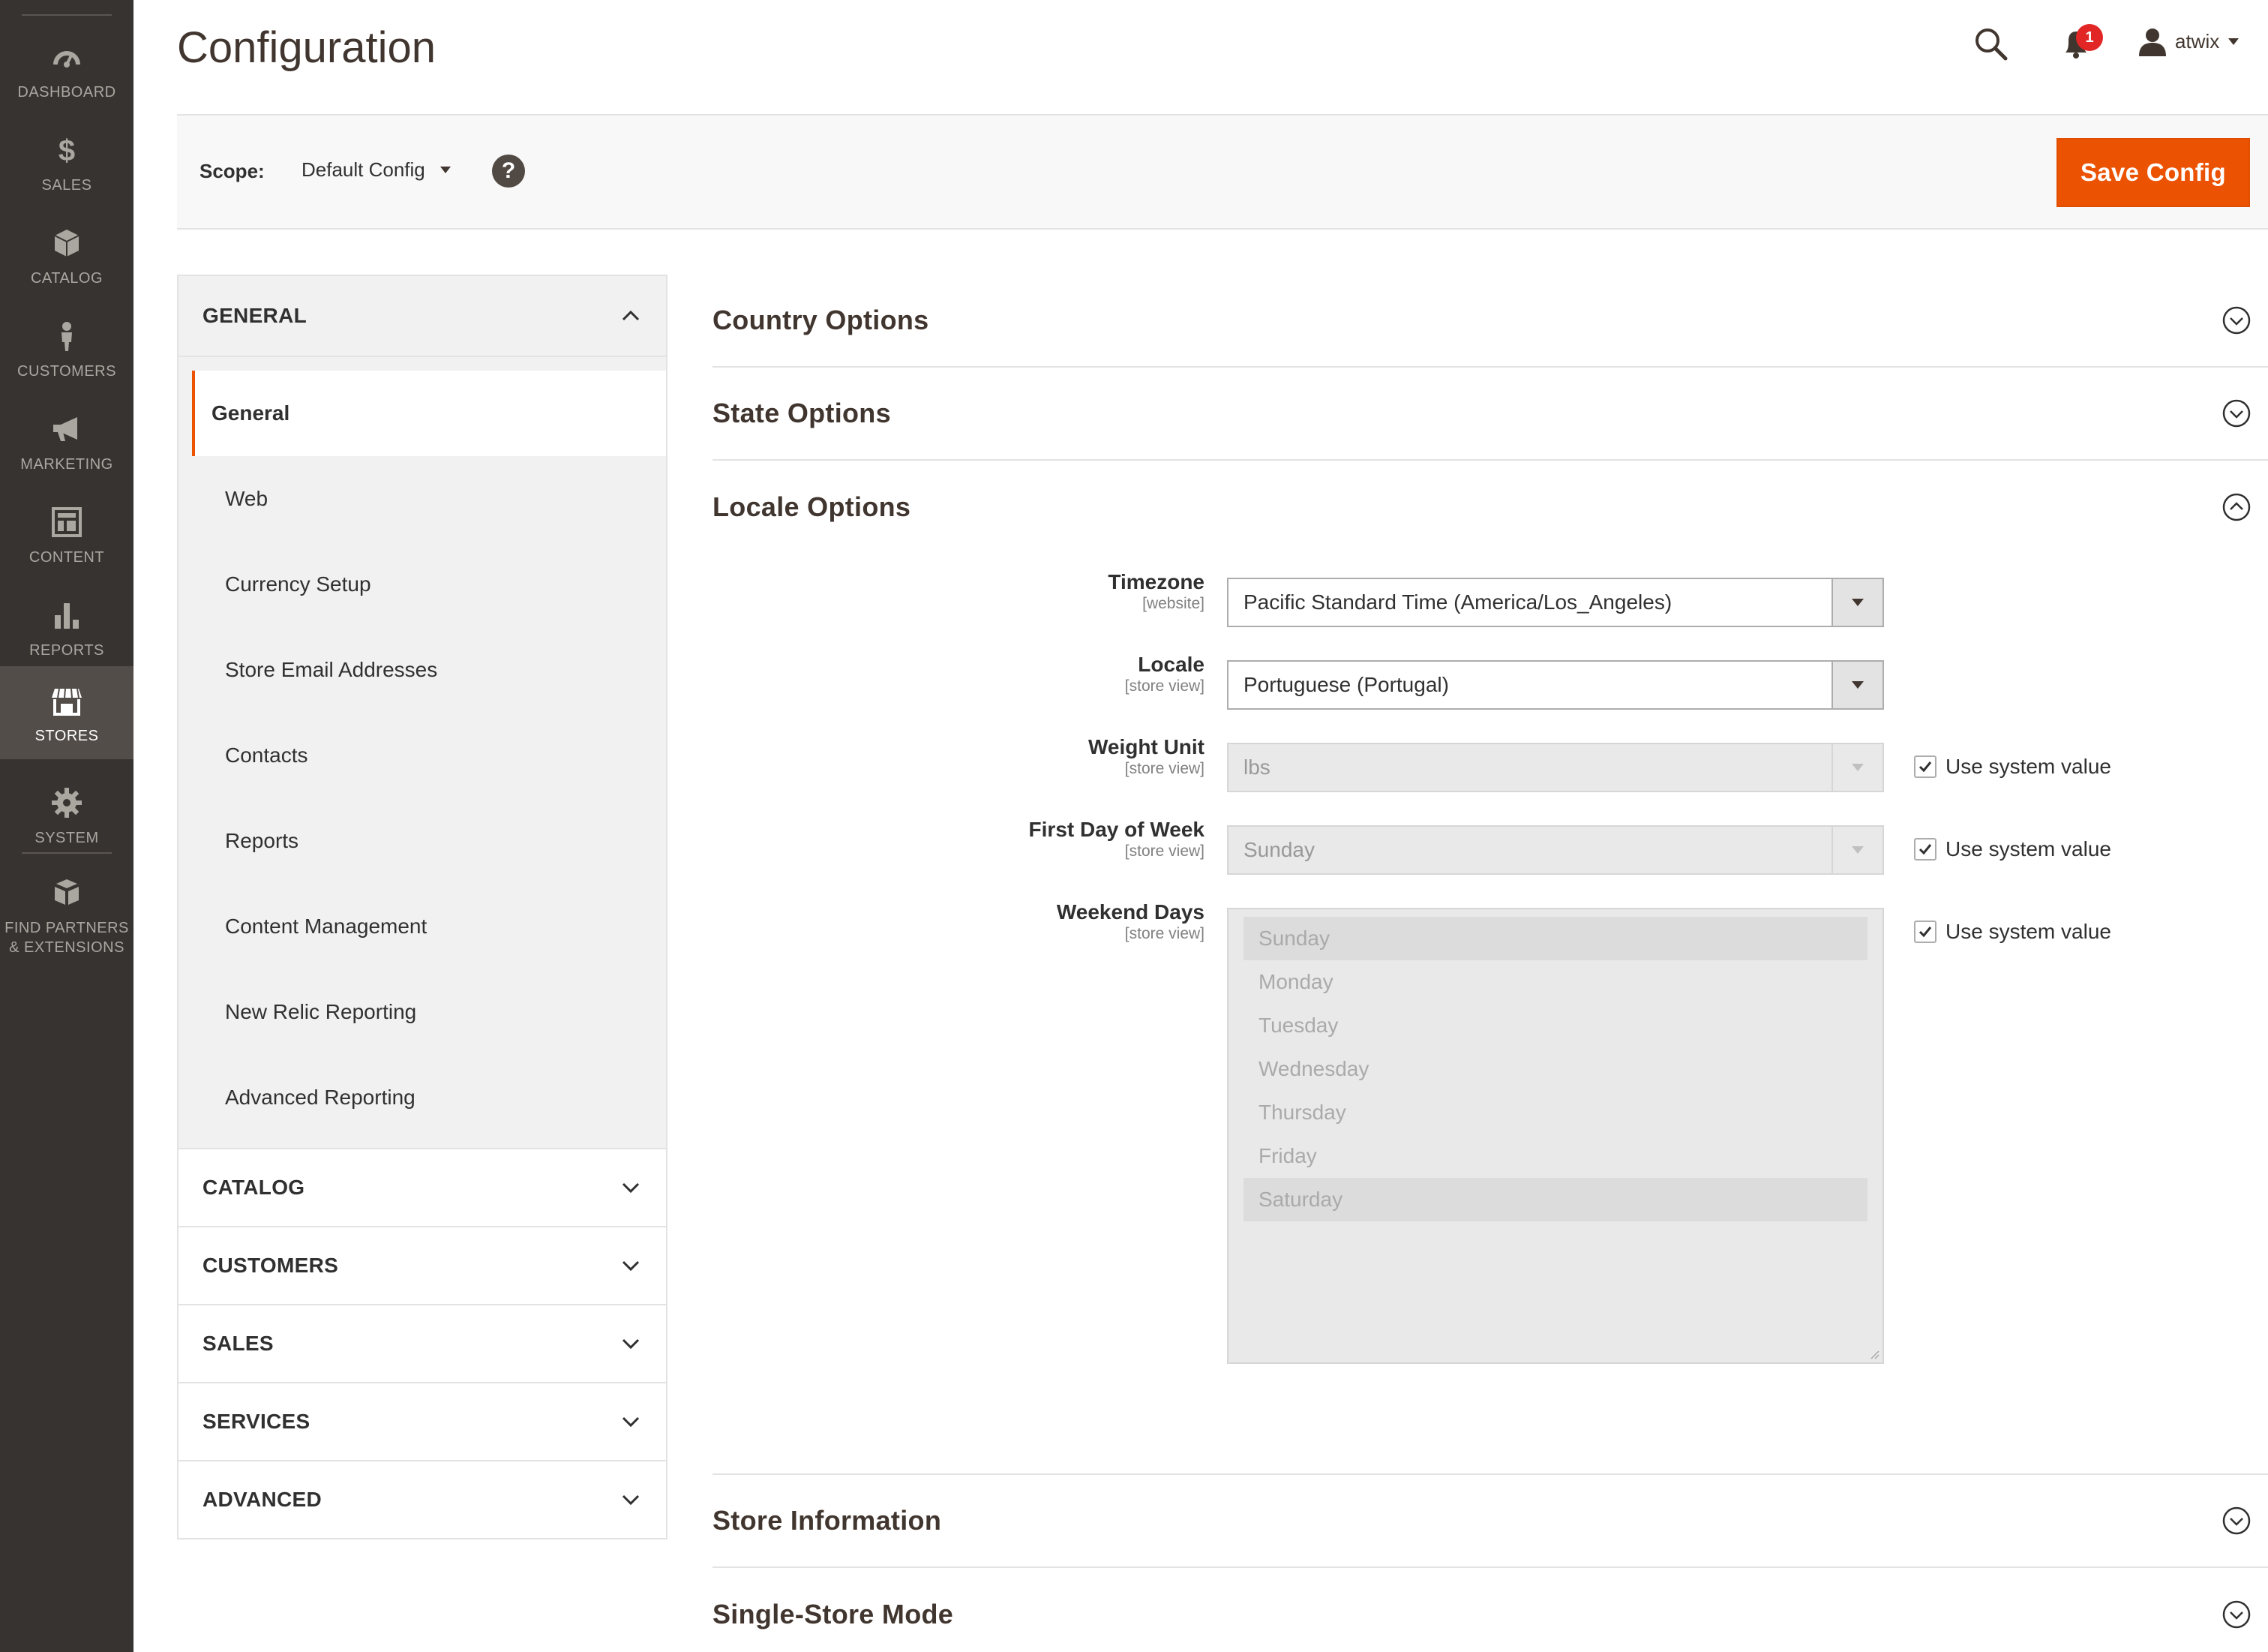  Describe the element at coordinates (429, 1097) in the screenshot. I see `nav-item-advanced-reporting: Advanced Reporting` at that location.